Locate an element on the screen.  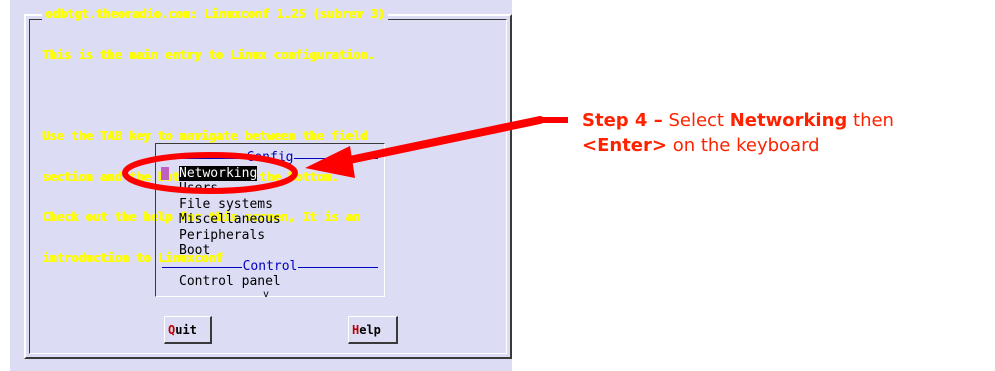
callout-text: then is located at coordinates (870, 120).